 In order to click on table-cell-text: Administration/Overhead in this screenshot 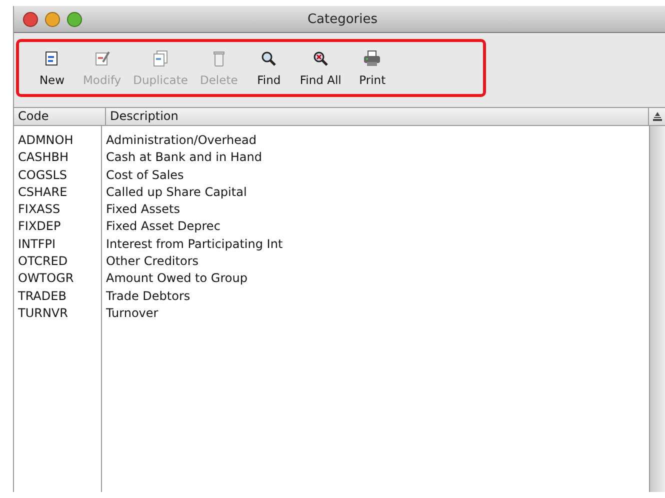, I will do `click(181, 140)`.